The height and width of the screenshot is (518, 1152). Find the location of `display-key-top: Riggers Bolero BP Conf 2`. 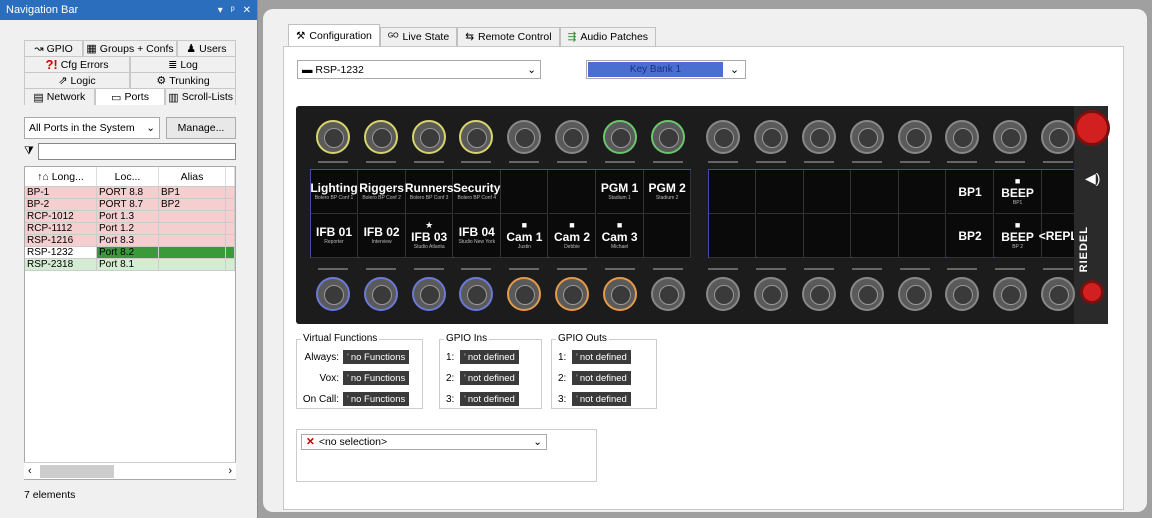

display-key-top: Riggers Bolero BP Conf 2 is located at coordinates (382, 192).